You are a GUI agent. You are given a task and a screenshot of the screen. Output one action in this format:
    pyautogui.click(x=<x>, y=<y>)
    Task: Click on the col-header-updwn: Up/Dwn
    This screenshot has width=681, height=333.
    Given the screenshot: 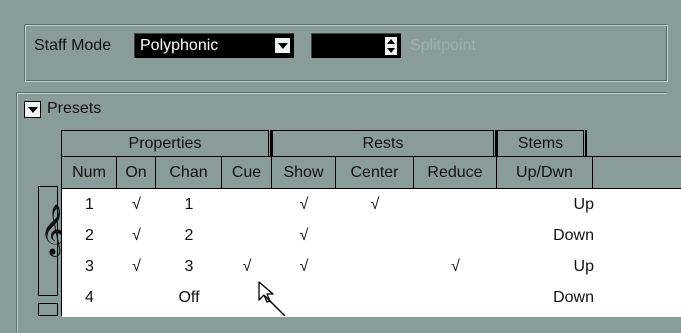 What is the action you would take?
    pyautogui.click(x=545, y=173)
    